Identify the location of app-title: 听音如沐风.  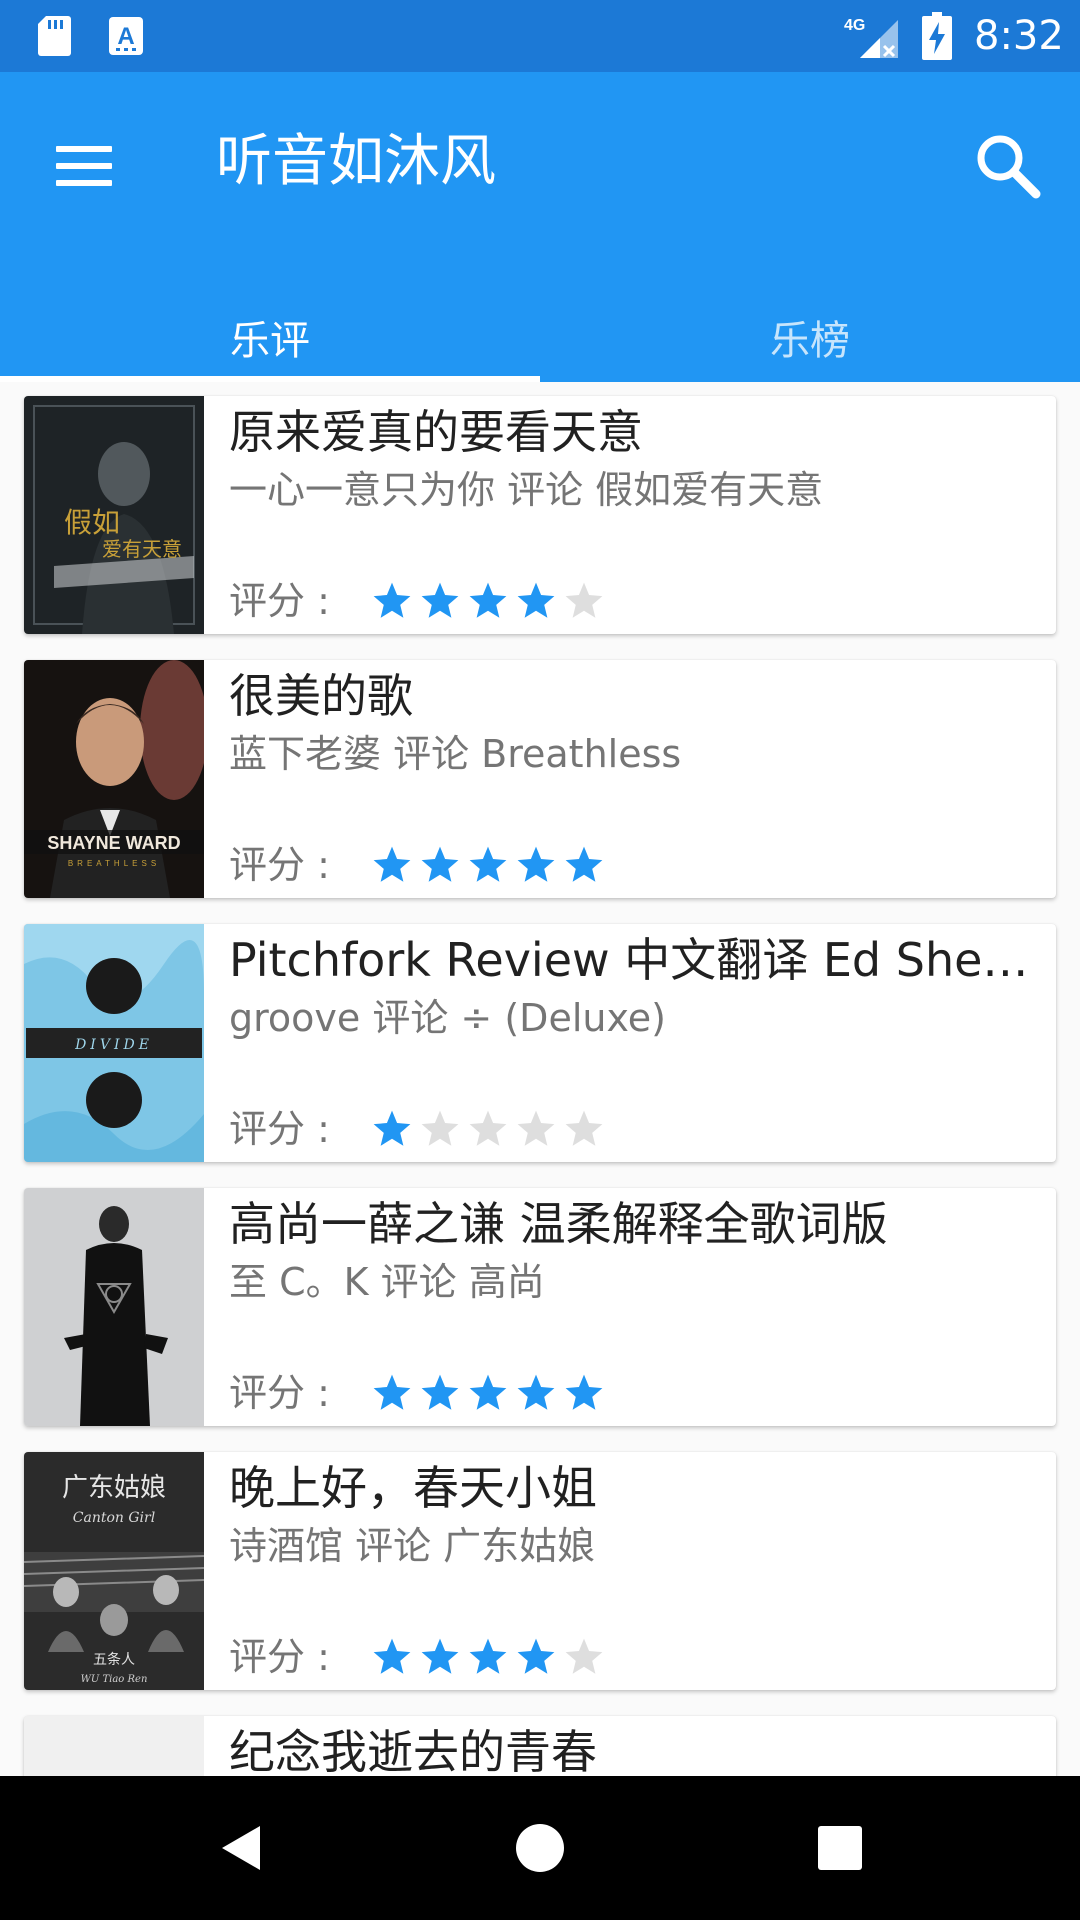
(356, 161).